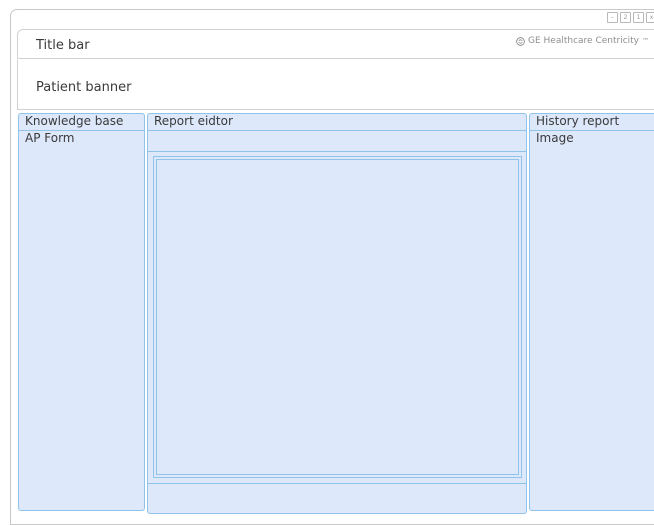  Describe the element at coordinates (645, 41) in the screenshot. I see `trademark-symbol: ™` at that location.